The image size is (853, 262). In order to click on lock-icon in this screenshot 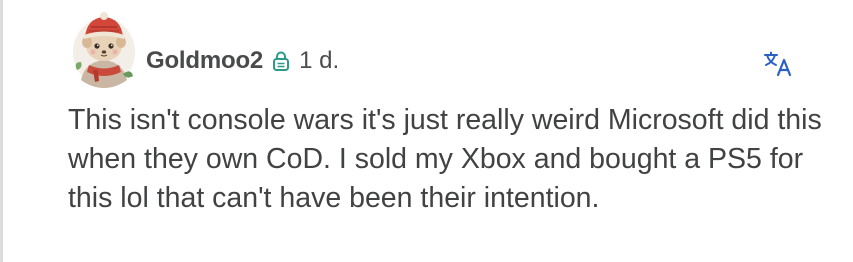, I will do `click(281, 61)`.